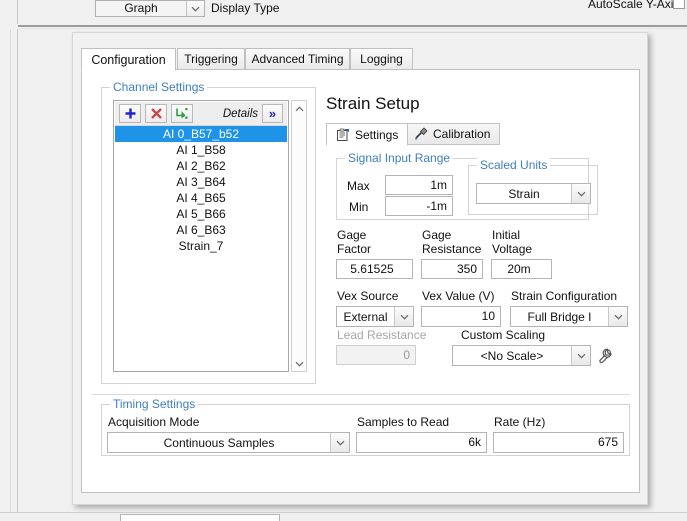 This screenshot has width=687, height=521. What do you see at coordinates (343, 12) in the screenshot?
I see `top-toolbar: Graph Display Type AutoScale Y-Axis` at bounding box center [343, 12].